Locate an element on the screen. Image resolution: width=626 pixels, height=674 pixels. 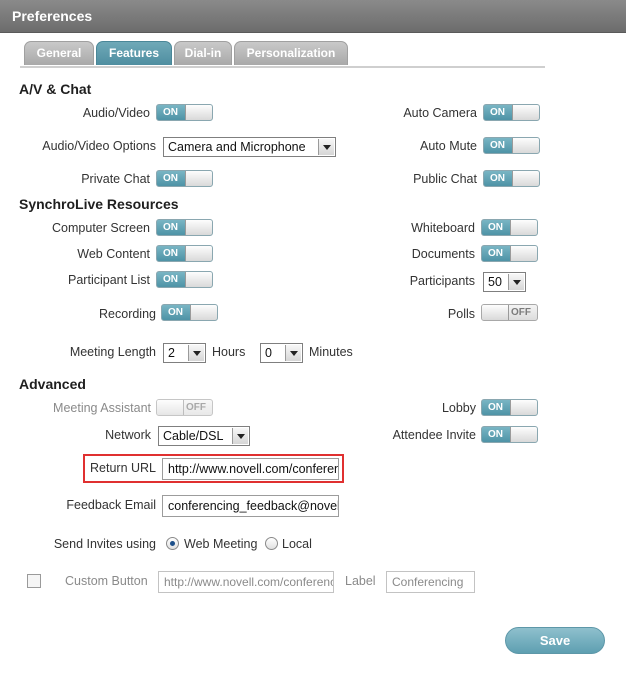
recording-toggle: ON is located at coordinates (189, 312).